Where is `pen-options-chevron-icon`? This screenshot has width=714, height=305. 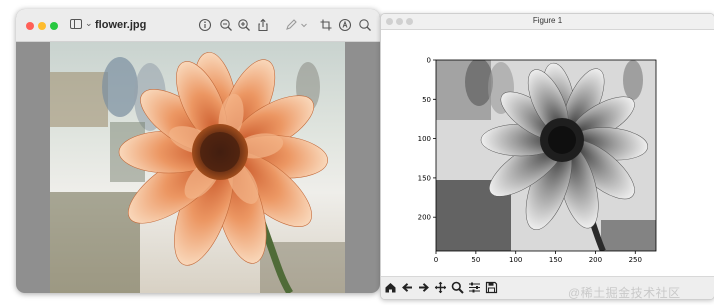 pen-options-chevron-icon is located at coordinates (304, 25).